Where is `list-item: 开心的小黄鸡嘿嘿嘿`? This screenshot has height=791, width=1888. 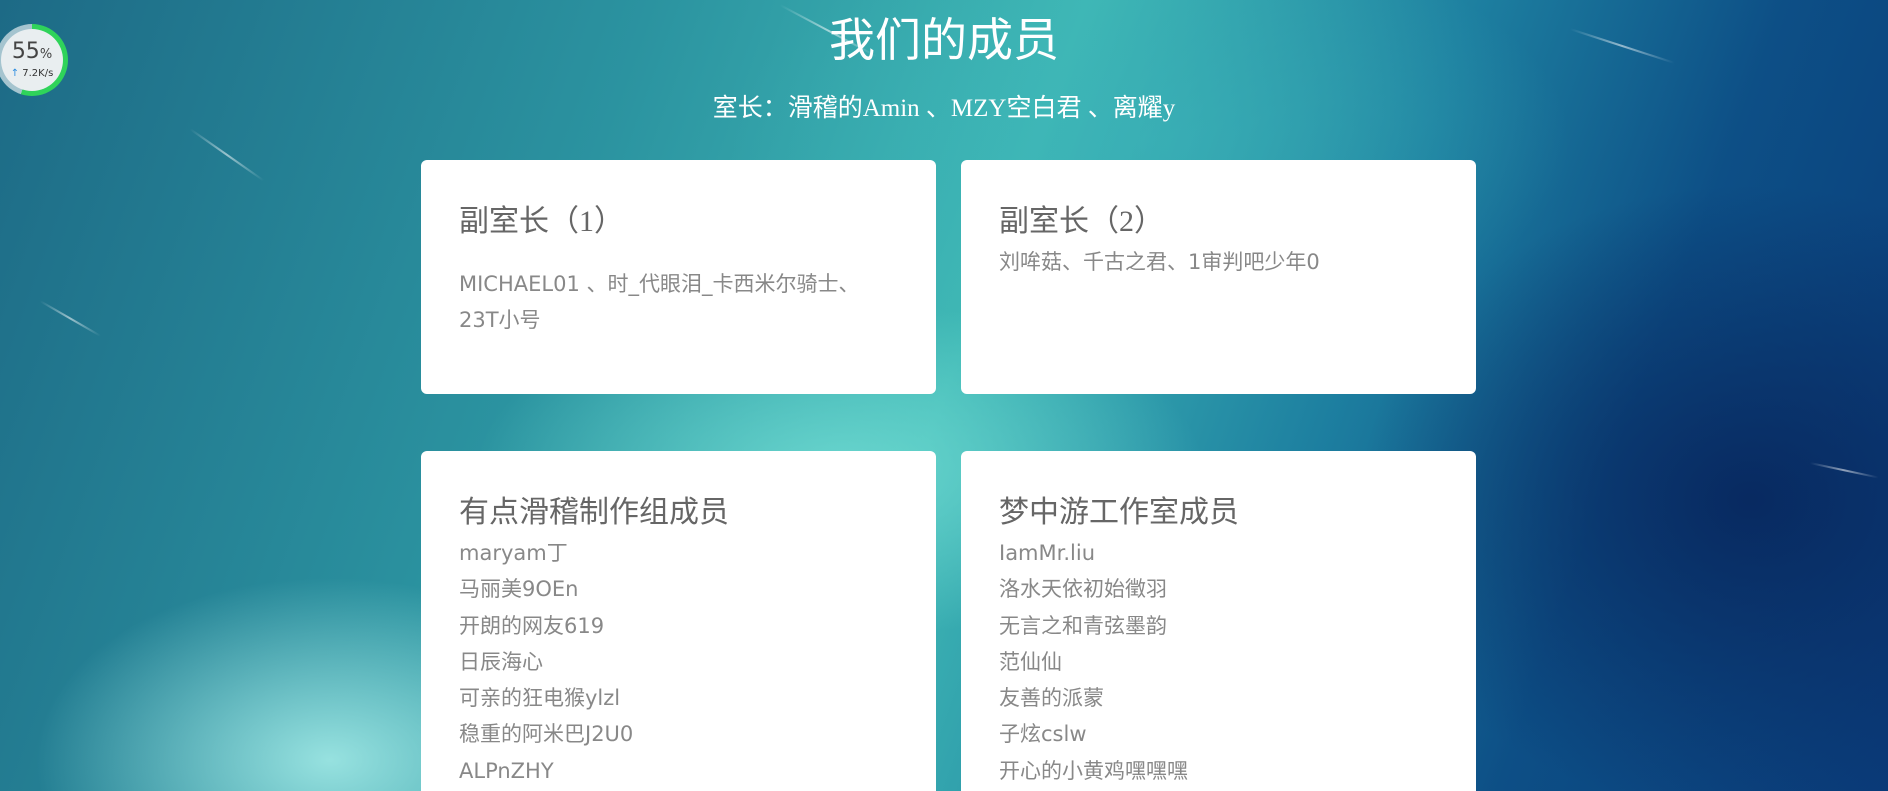 list-item: 开心的小黄鸡嘿嘿嘿 is located at coordinates (1093, 770).